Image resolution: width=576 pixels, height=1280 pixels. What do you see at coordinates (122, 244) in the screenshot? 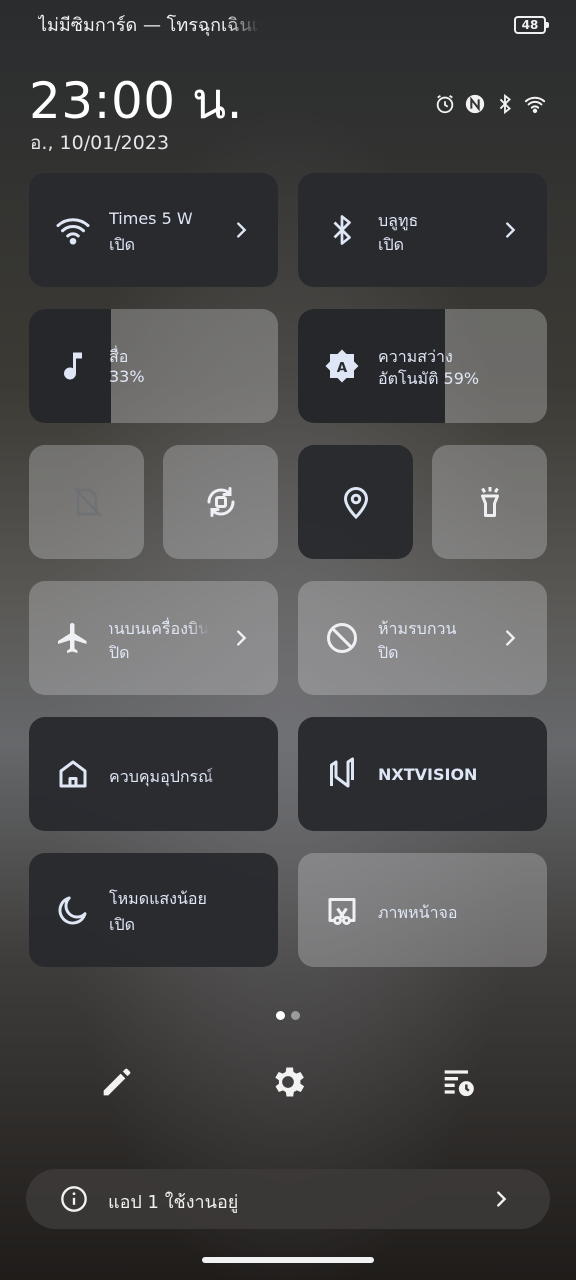
I see `wifi-status: เปิด` at bounding box center [122, 244].